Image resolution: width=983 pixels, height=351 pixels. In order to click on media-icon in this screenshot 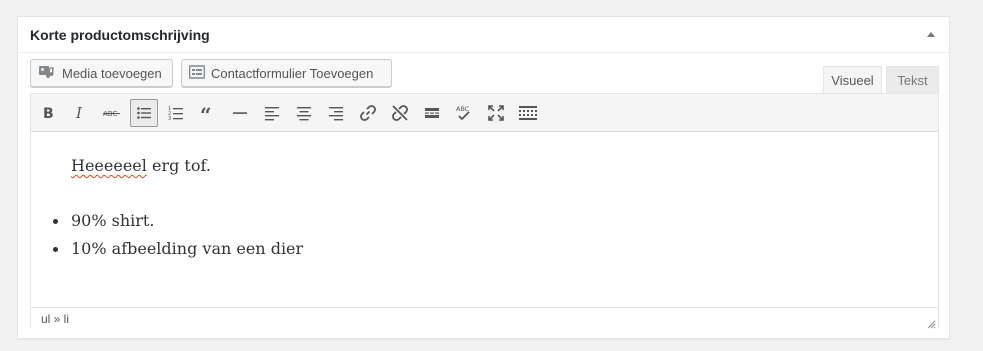, I will do `click(47, 73)`.